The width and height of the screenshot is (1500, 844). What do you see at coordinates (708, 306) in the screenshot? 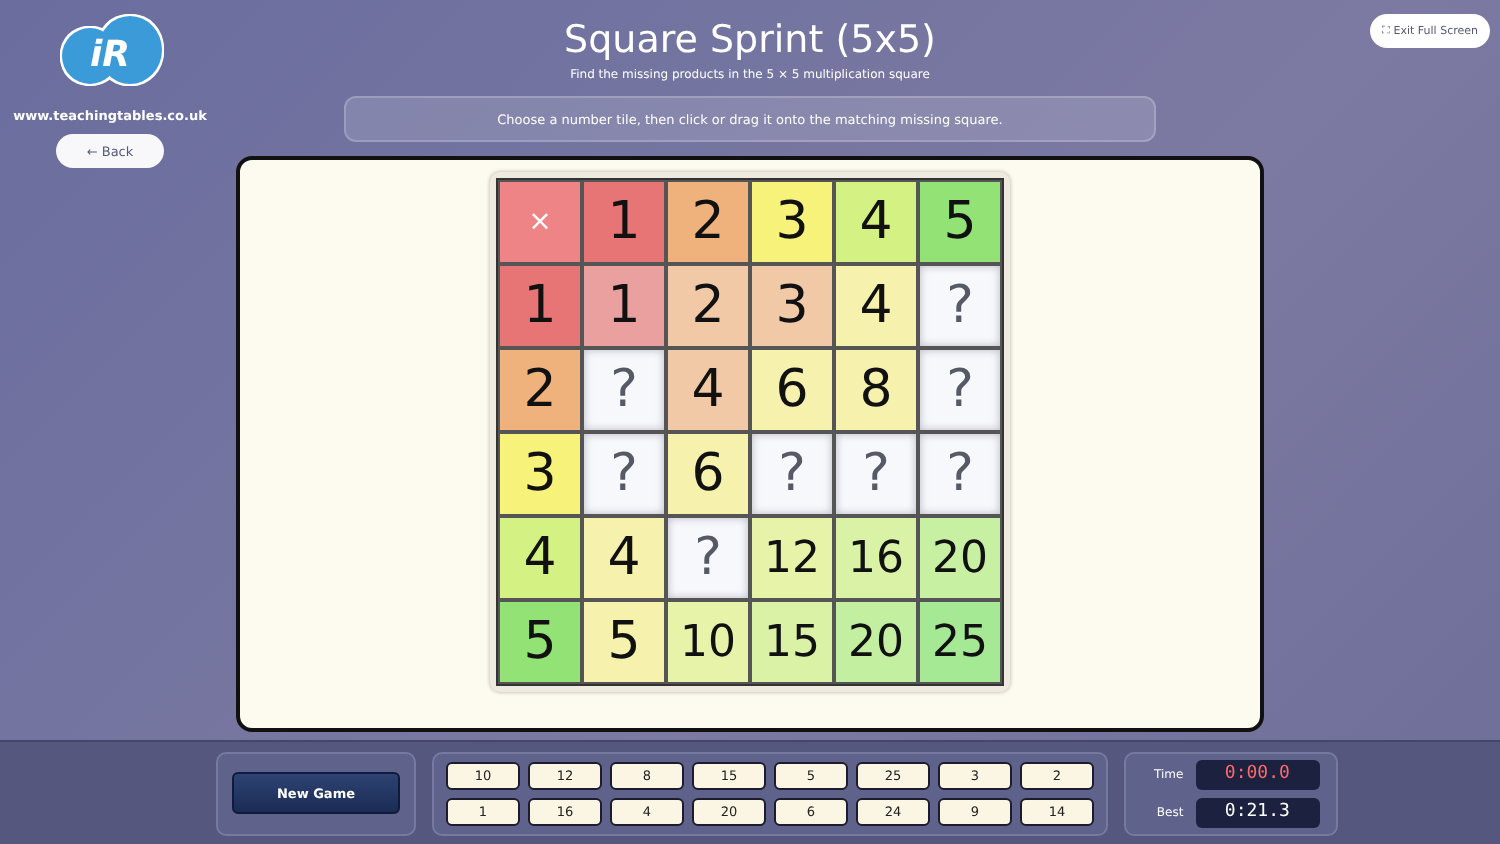
I see `product-number: 2` at bounding box center [708, 306].